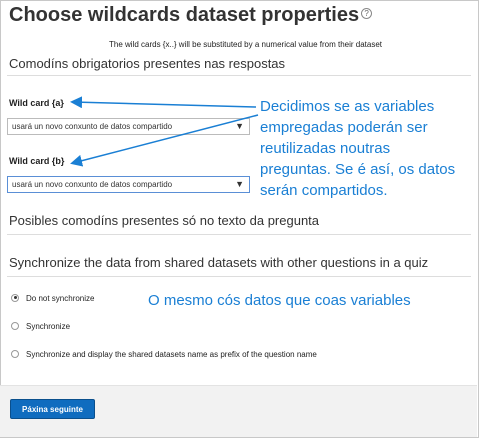 This screenshot has width=479, height=438. I want to click on radio-label: Do not synchronize, so click(60, 298).